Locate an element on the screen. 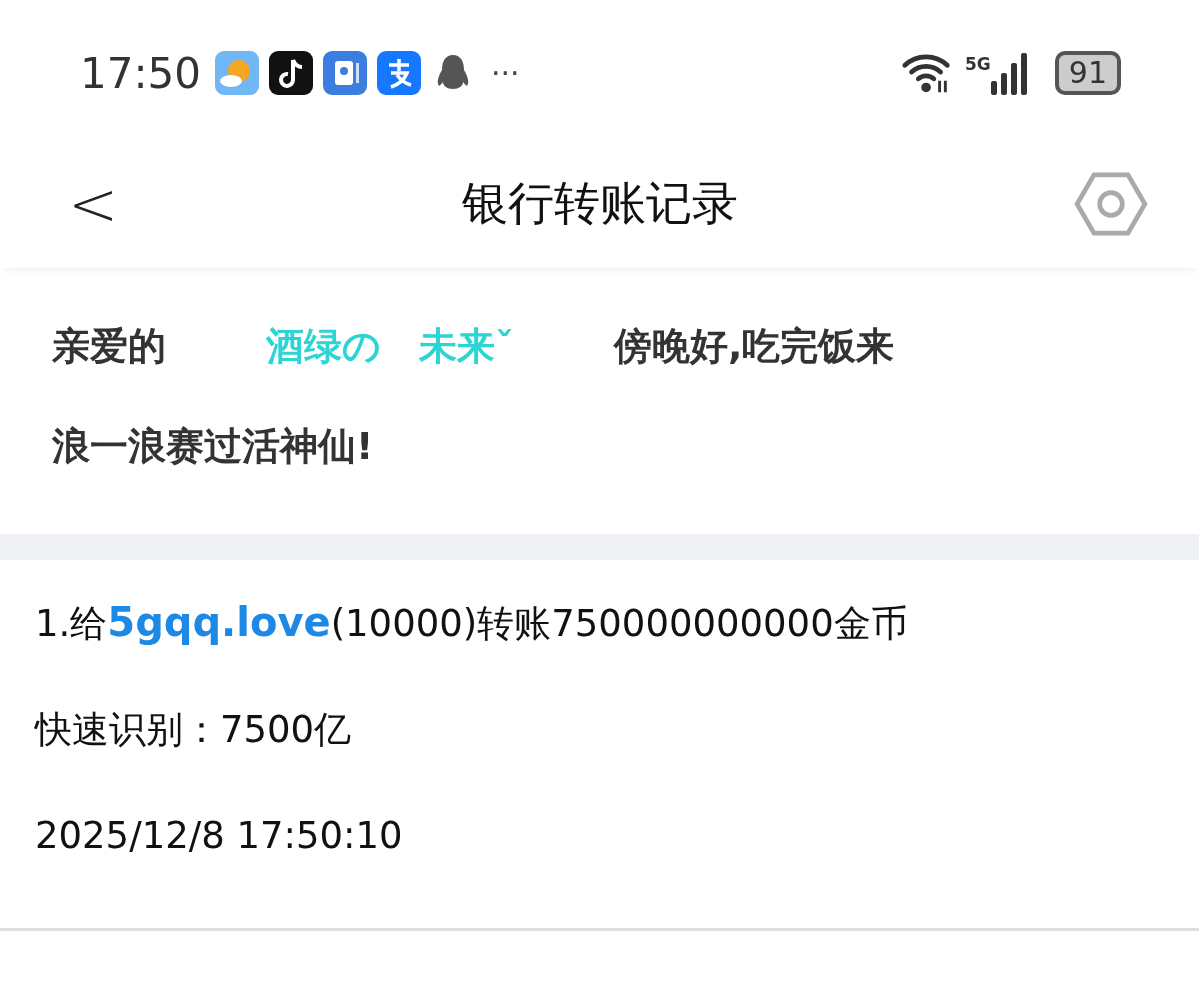 The image size is (1199, 1004). greeting-text: 浪一浪赛过活神仙! is located at coordinates (213, 446).